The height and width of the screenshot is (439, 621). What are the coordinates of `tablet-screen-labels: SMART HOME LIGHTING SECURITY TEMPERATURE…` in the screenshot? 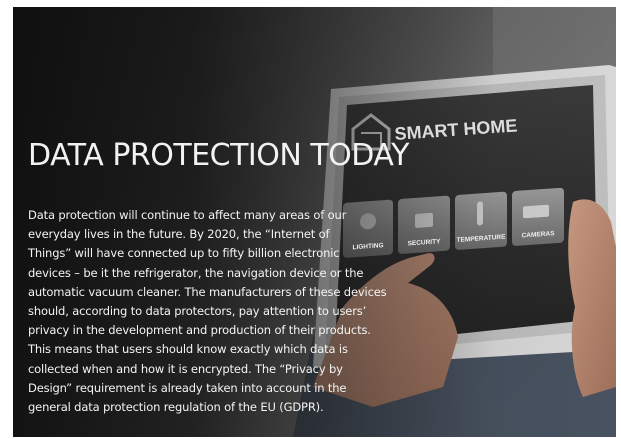 It's located at (453, 183).